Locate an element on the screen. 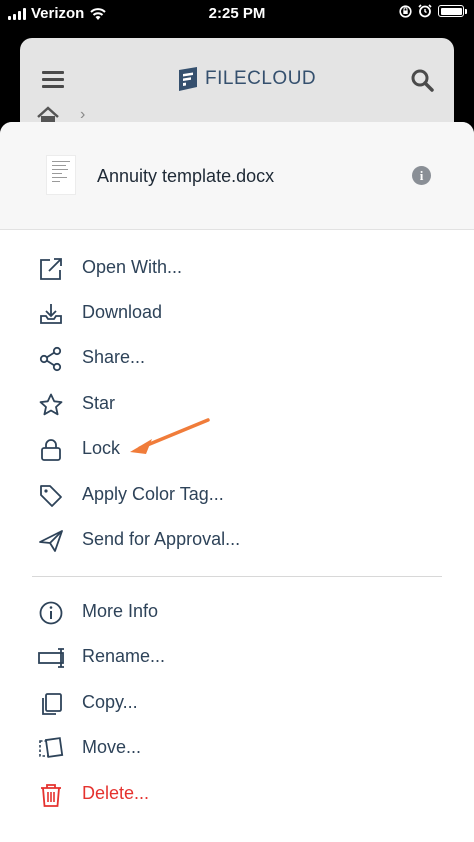 The height and width of the screenshot is (842, 474). battery-icon is located at coordinates (452, 11).